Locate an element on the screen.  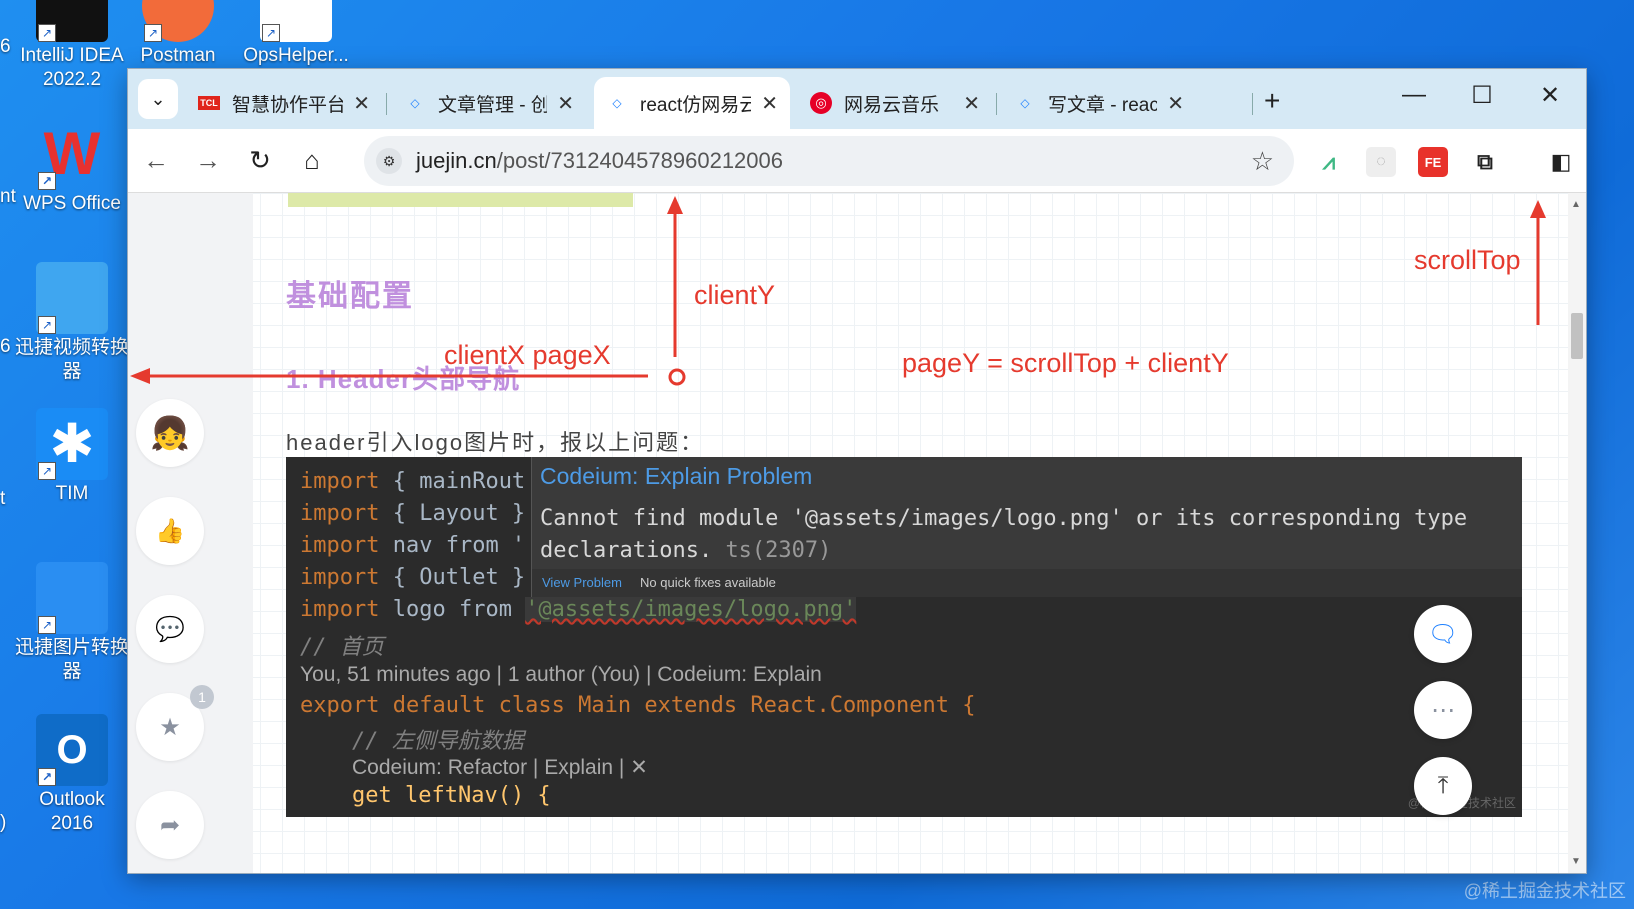
feedback-button: 🗨 is located at coordinates (1443, 634).